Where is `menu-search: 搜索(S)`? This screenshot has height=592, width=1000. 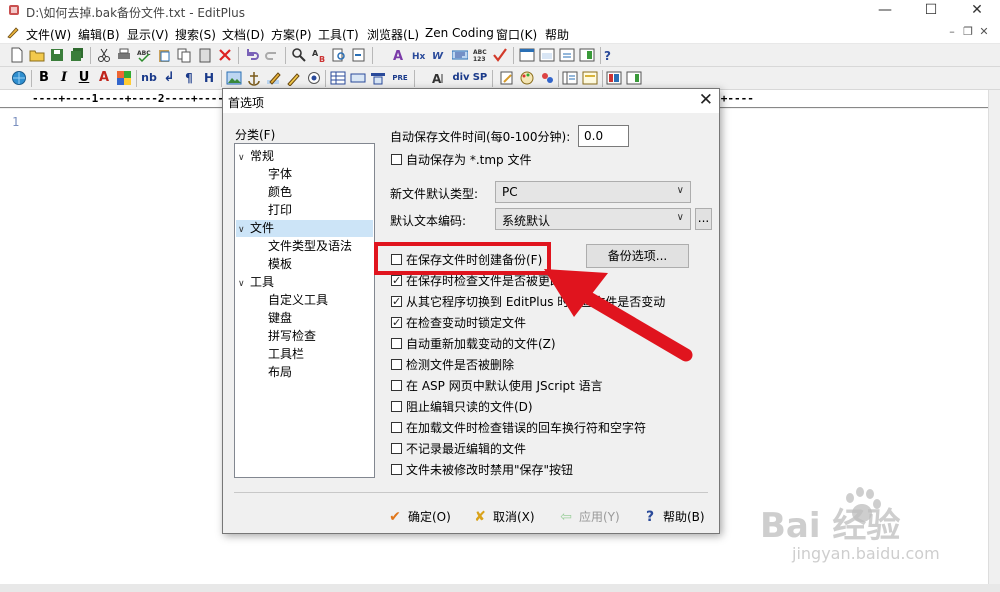 menu-search: 搜索(S) is located at coordinates (195, 34).